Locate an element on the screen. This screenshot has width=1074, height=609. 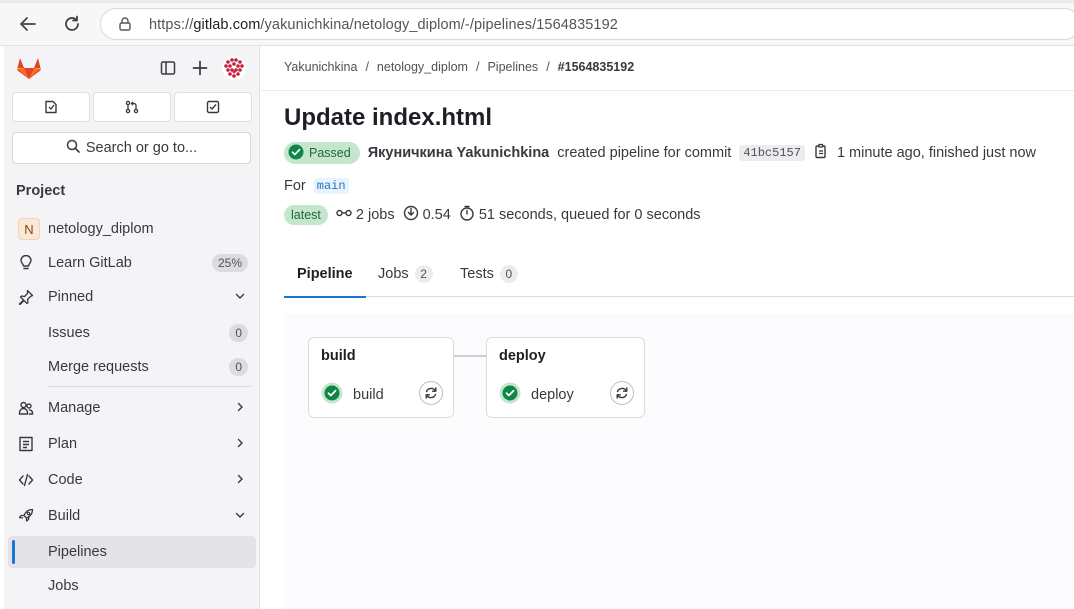
tab-jobs: Jobs 2 is located at coordinates (405, 274).